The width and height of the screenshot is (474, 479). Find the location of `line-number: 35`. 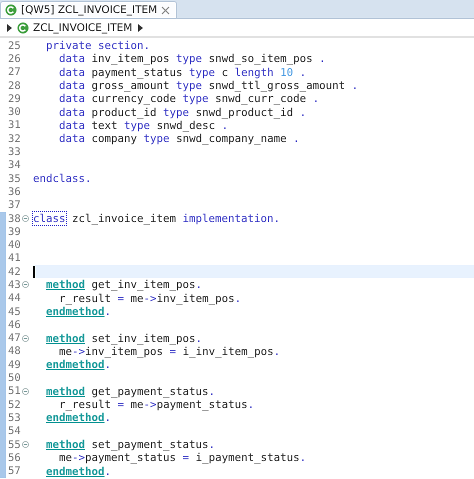

line-number: 35 is located at coordinates (15, 178).